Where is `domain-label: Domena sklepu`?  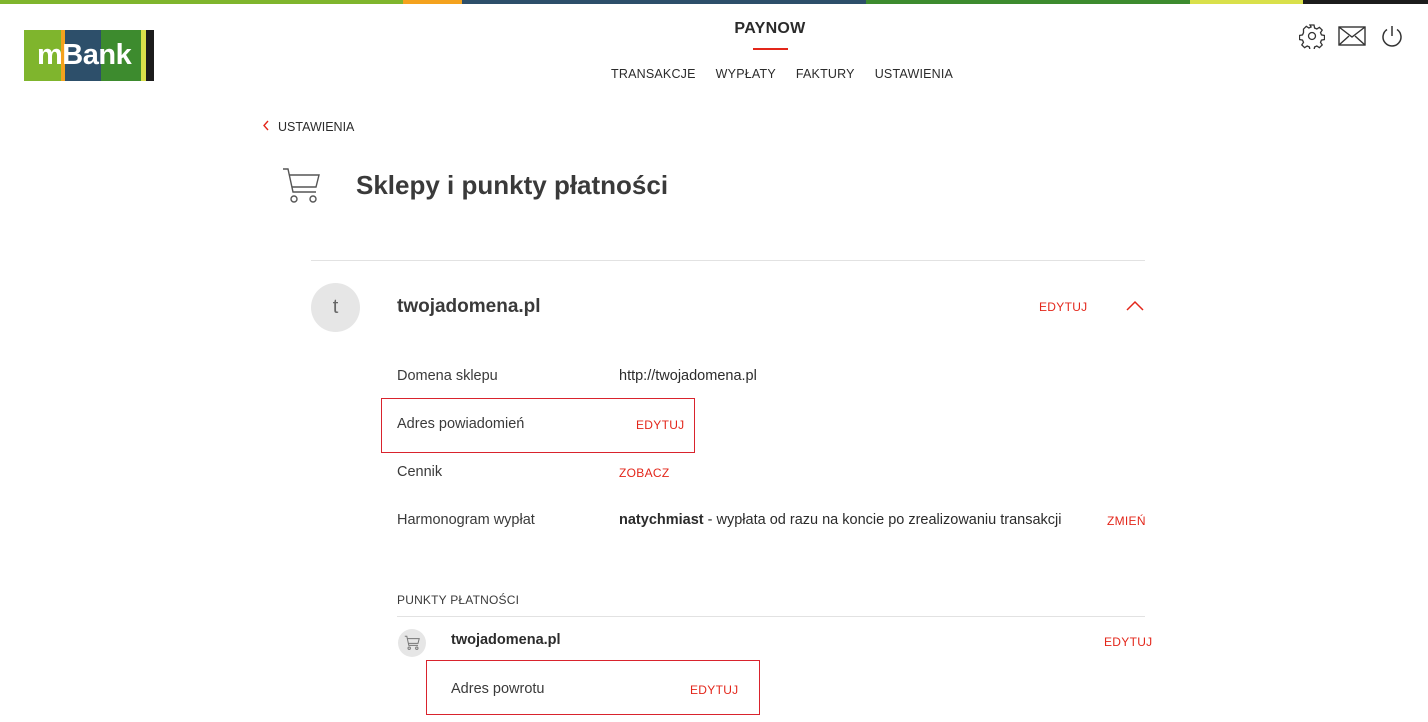
domain-label: Domena sklepu is located at coordinates (447, 376).